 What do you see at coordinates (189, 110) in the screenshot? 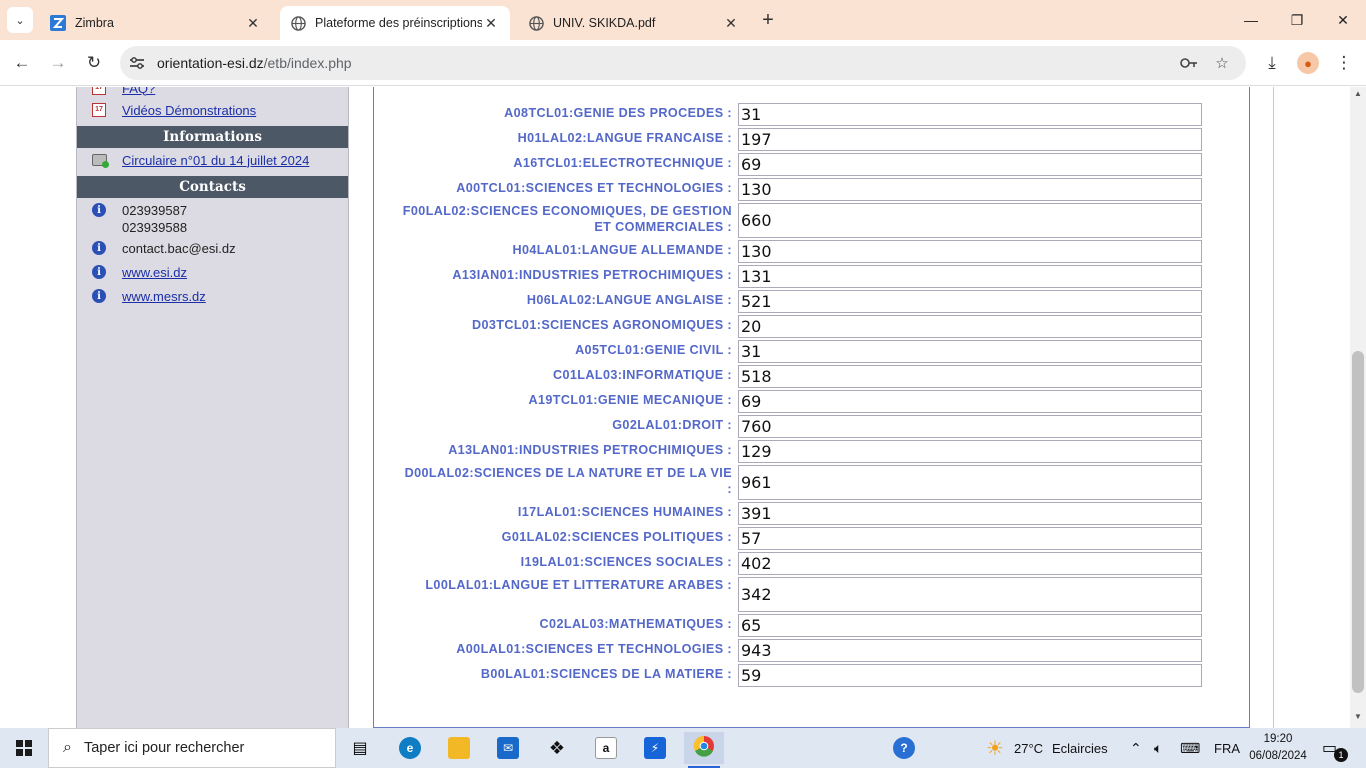
I see `videos-link: Vidéos Démonstrations` at bounding box center [189, 110].